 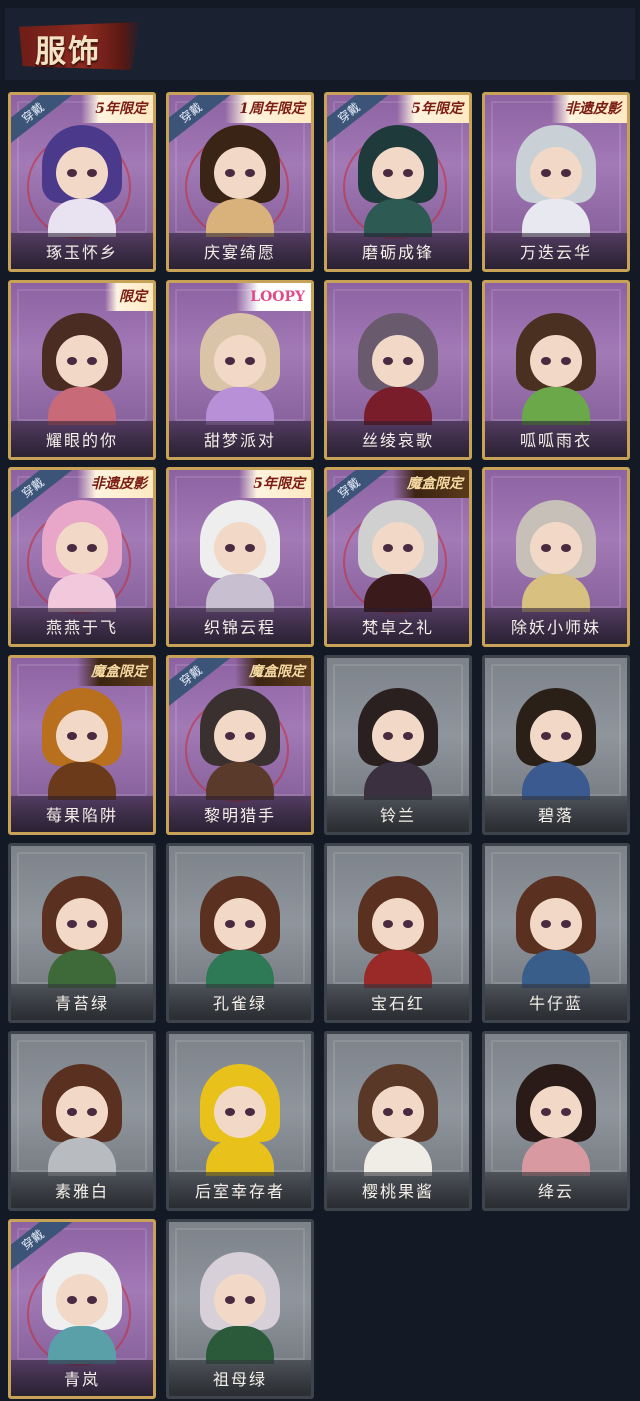 I want to click on outfit-card: 非遗皮影 万迭云华, so click(x=556, y=182).